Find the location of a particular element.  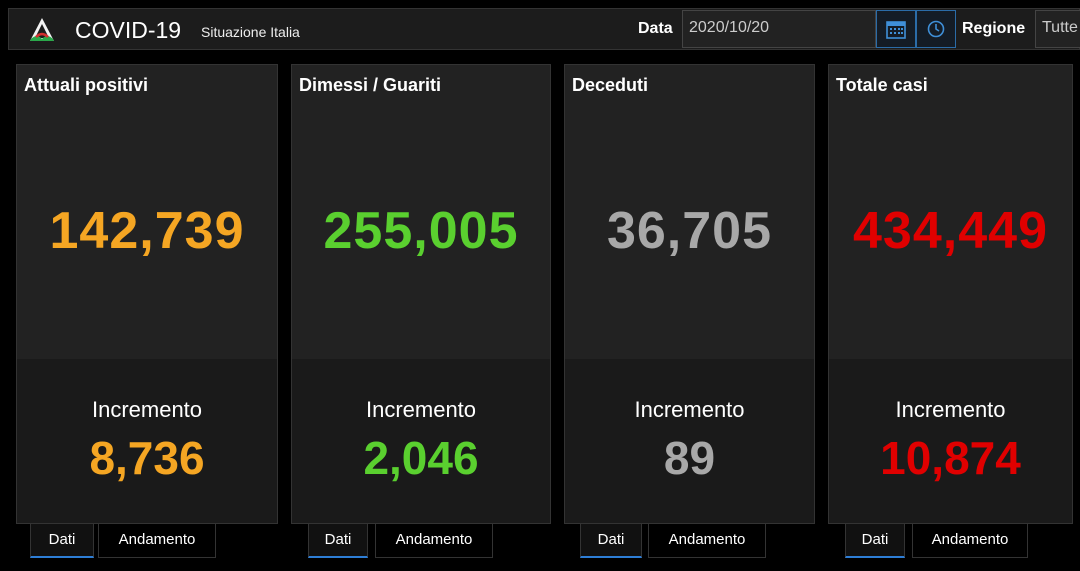

app-title: COVID-19 is located at coordinates (128, 30).